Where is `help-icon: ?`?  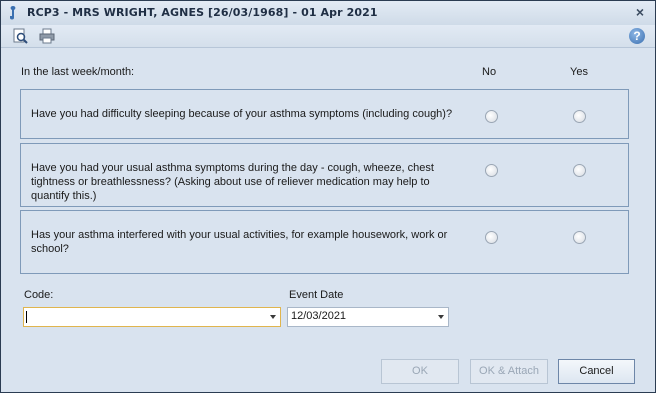 help-icon: ? is located at coordinates (637, 36).